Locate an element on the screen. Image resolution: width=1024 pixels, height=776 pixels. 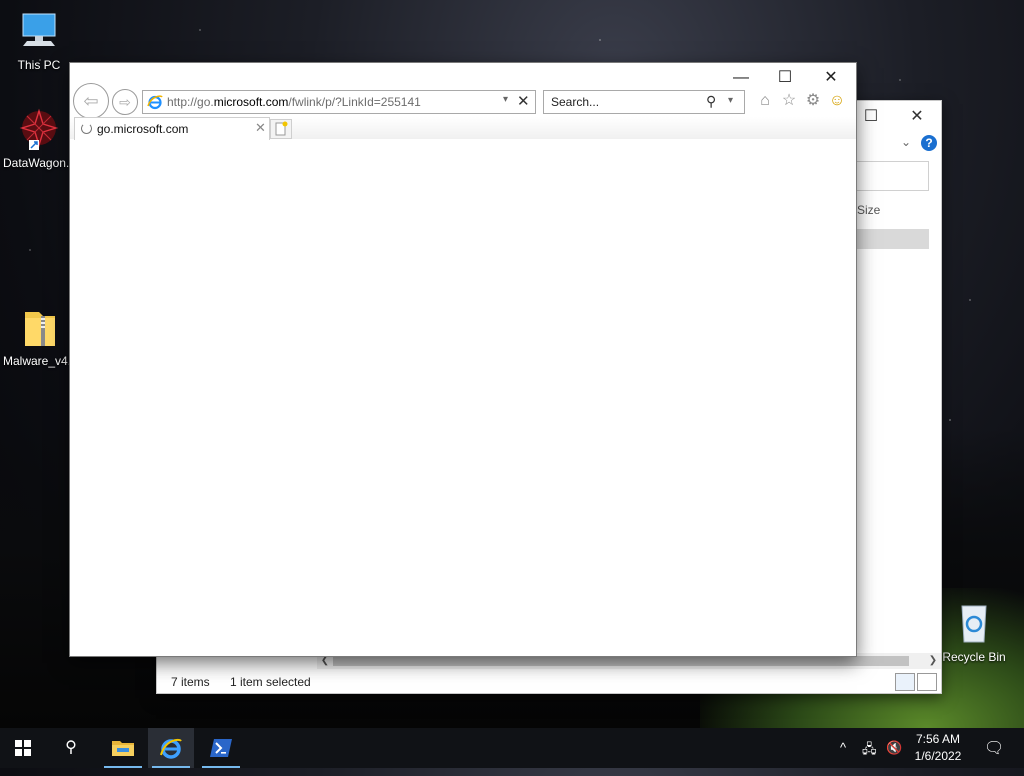
address-dropdown-icon: ▾ is located at coordinates (505, 99).